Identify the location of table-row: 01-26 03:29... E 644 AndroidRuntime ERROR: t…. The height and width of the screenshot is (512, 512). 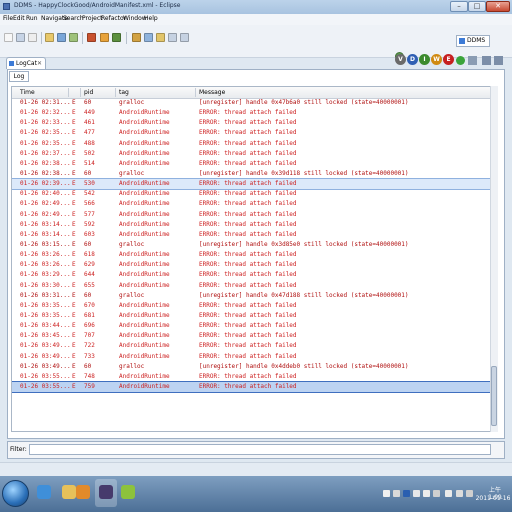
(251, 275).